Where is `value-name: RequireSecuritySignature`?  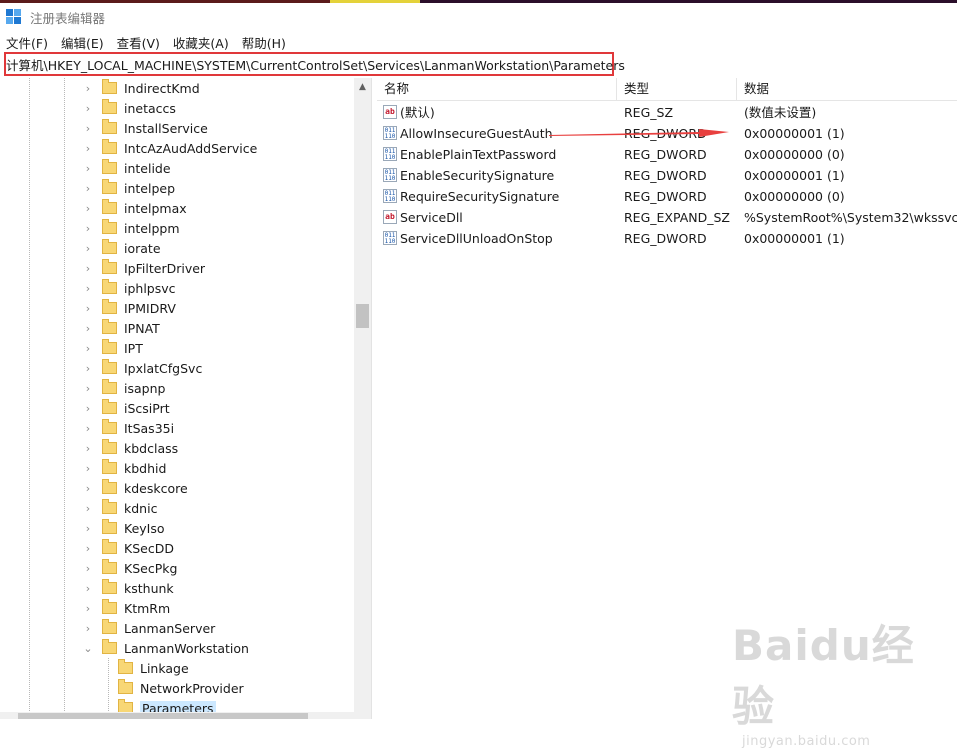
value-name: RequireSecuritySignature is located at coordinates (480, 196).